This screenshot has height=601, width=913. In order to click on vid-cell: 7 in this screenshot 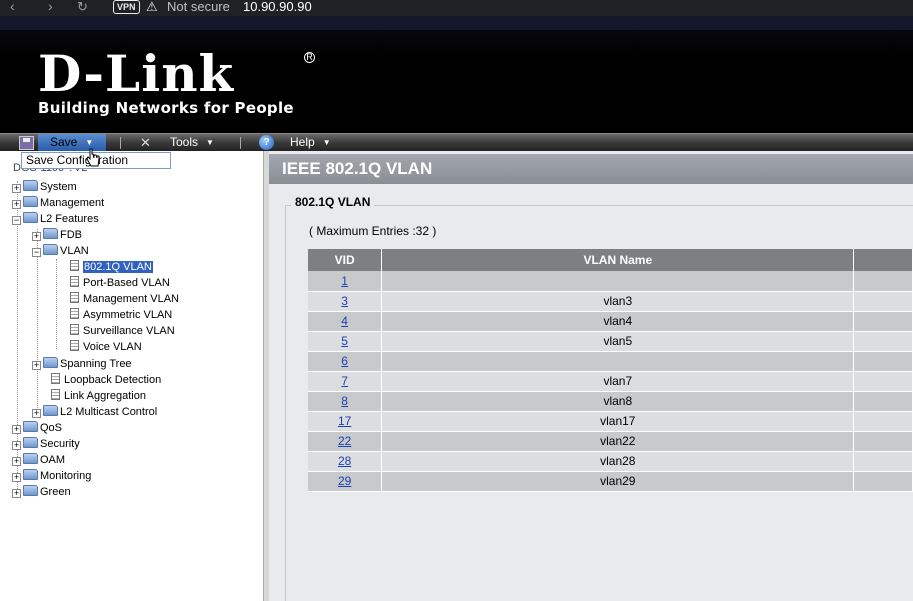, I will do `click(345, 381)`.